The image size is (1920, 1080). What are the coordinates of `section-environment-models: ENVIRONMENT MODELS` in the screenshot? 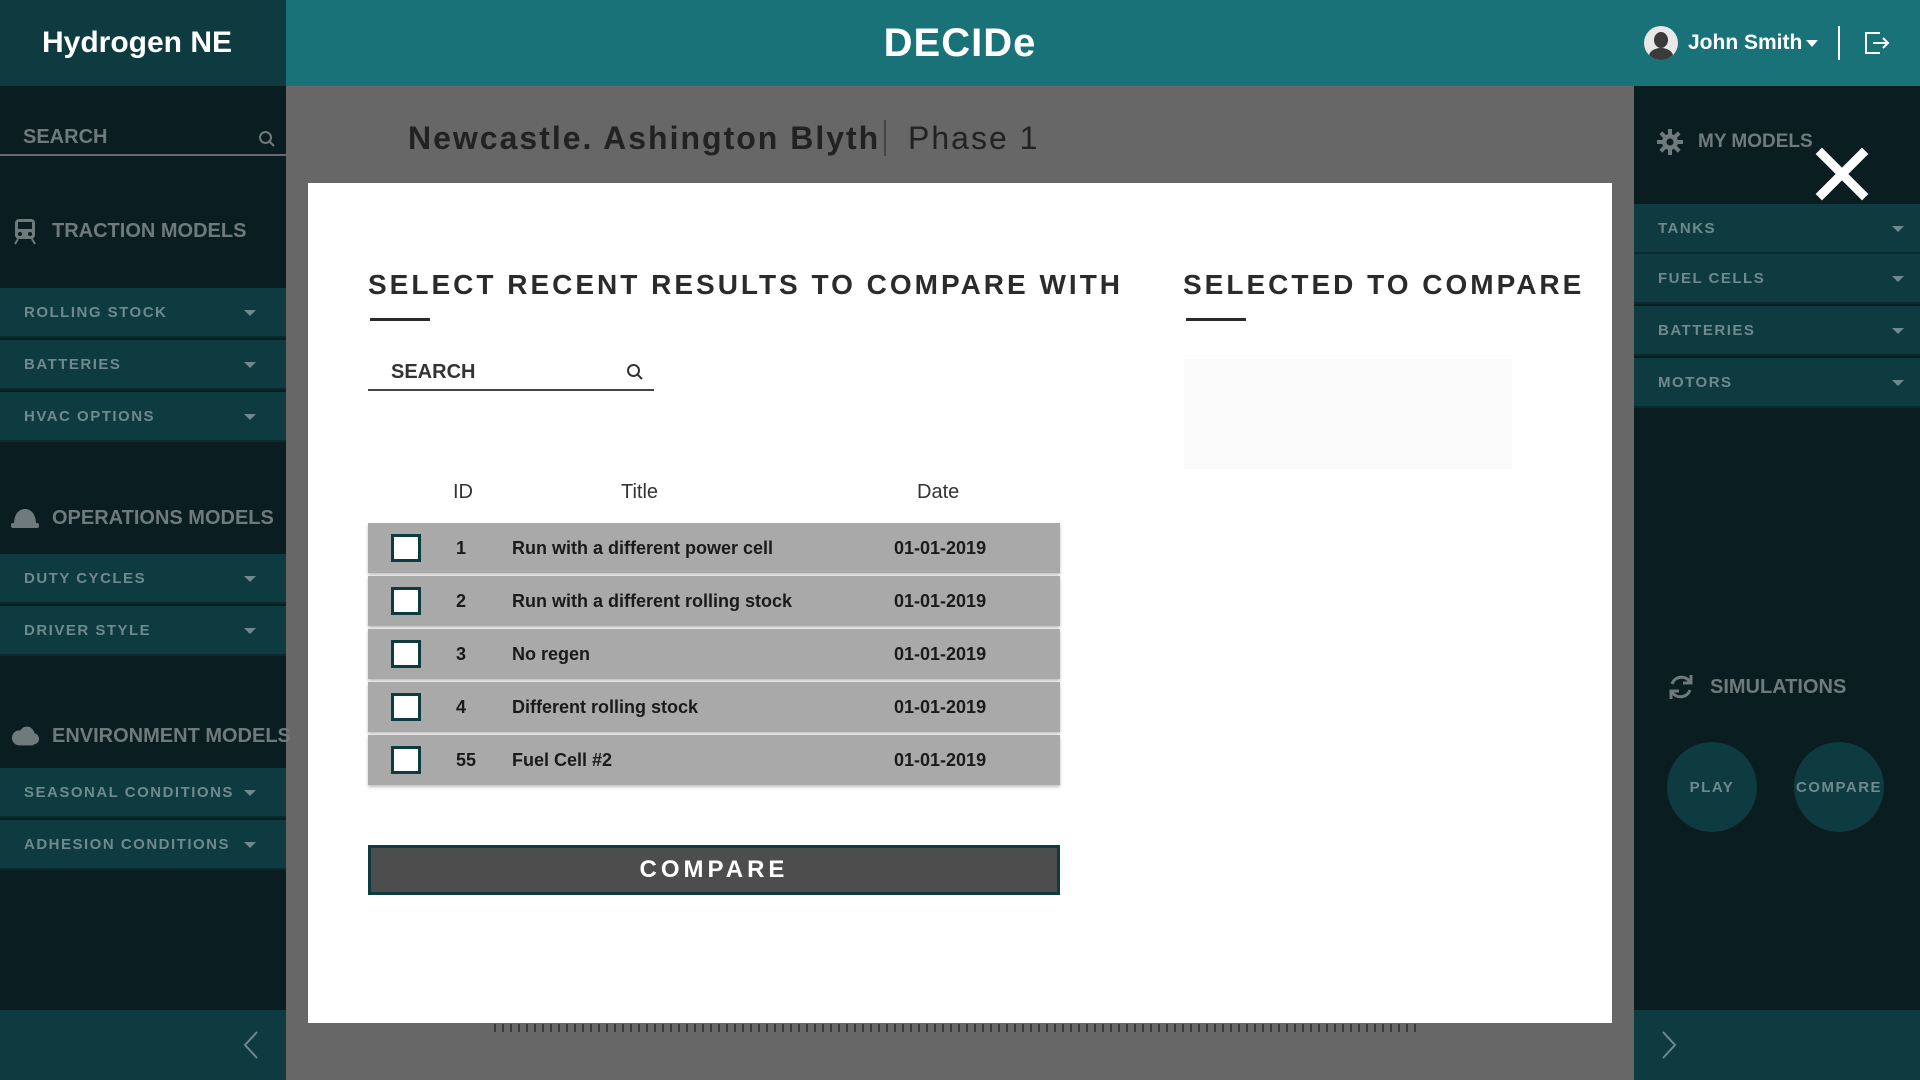 It's located at (150, 736).